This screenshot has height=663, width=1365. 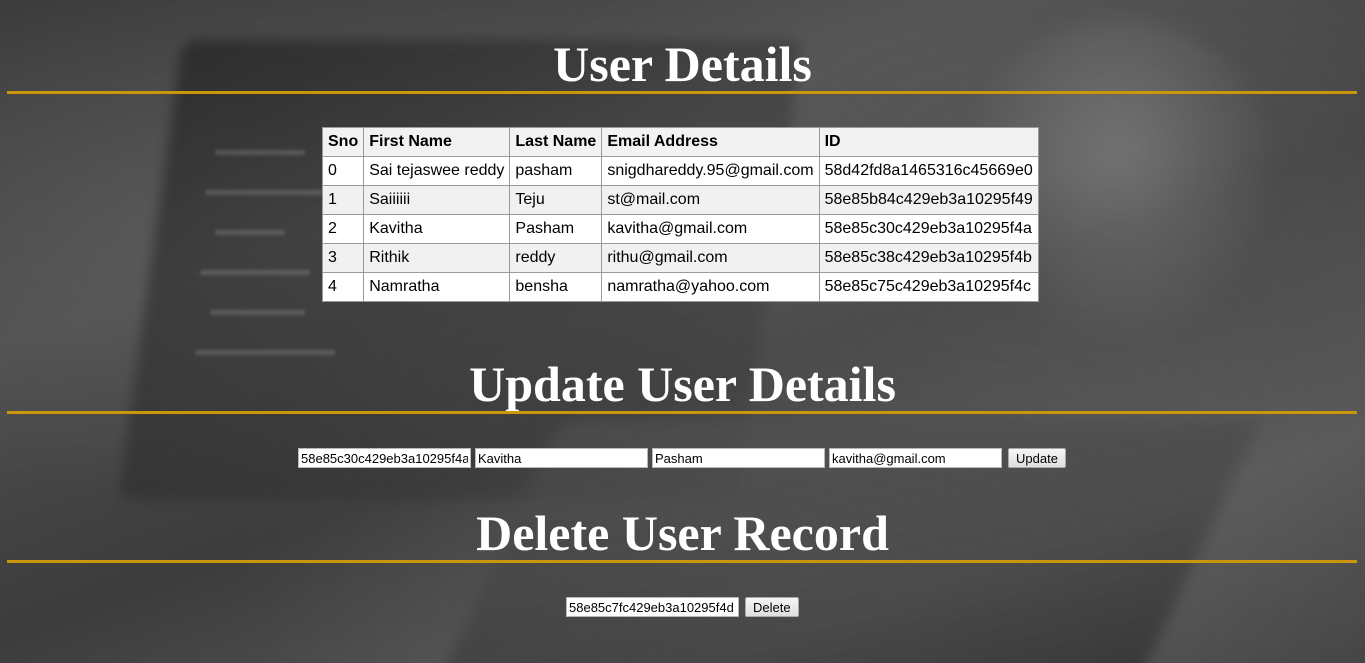 I want to click on cell-last-name: bensha, so click(x=556, y=287).